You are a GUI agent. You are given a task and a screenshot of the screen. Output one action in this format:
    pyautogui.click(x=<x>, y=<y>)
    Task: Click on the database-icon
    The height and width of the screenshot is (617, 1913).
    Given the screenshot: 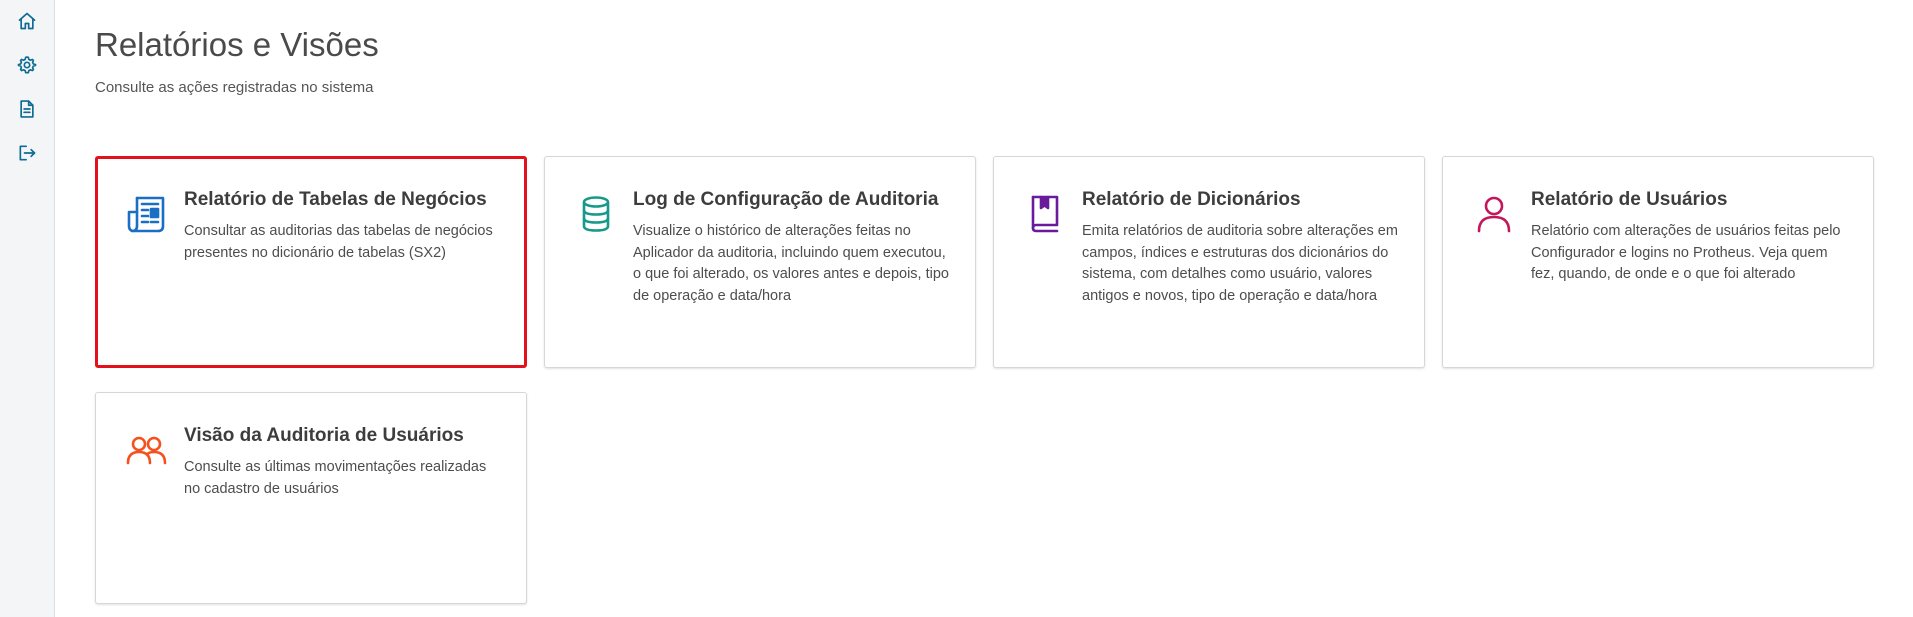 What is the action you would take?
    pyautogui.click(x=596, y=214)
    